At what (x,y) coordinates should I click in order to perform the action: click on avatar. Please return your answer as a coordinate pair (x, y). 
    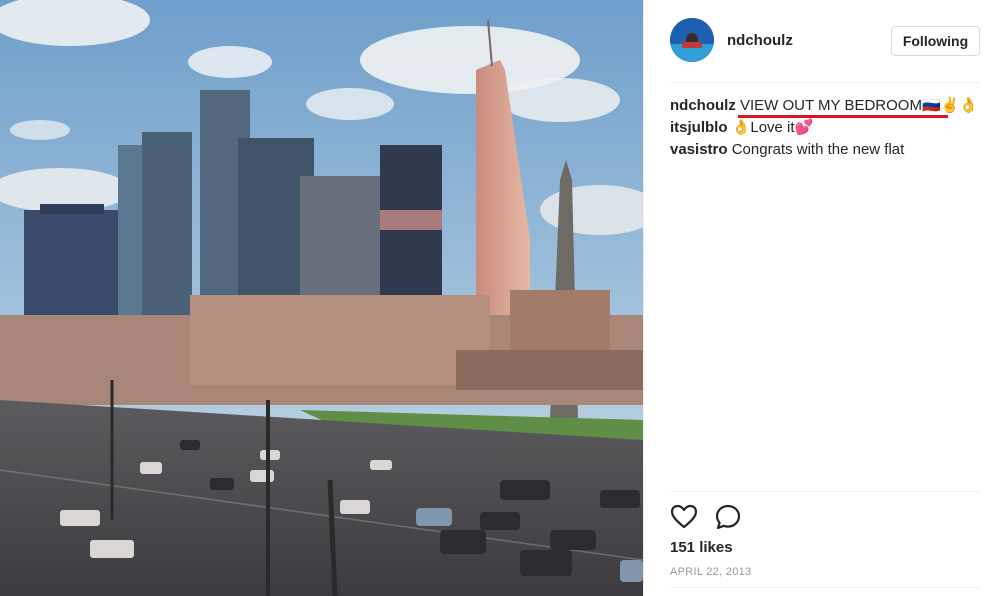
    Looking at the image, I should click on (692, 40).